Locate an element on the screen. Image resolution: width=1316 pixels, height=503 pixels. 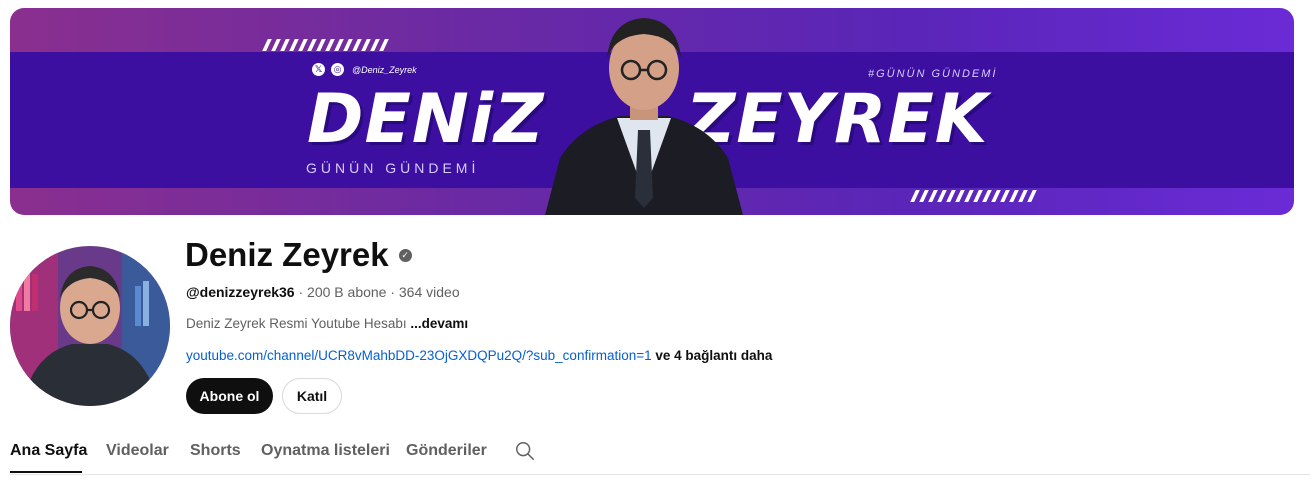
tab-playlists: Oynatma listeleri is located at coordinates (325, 451).